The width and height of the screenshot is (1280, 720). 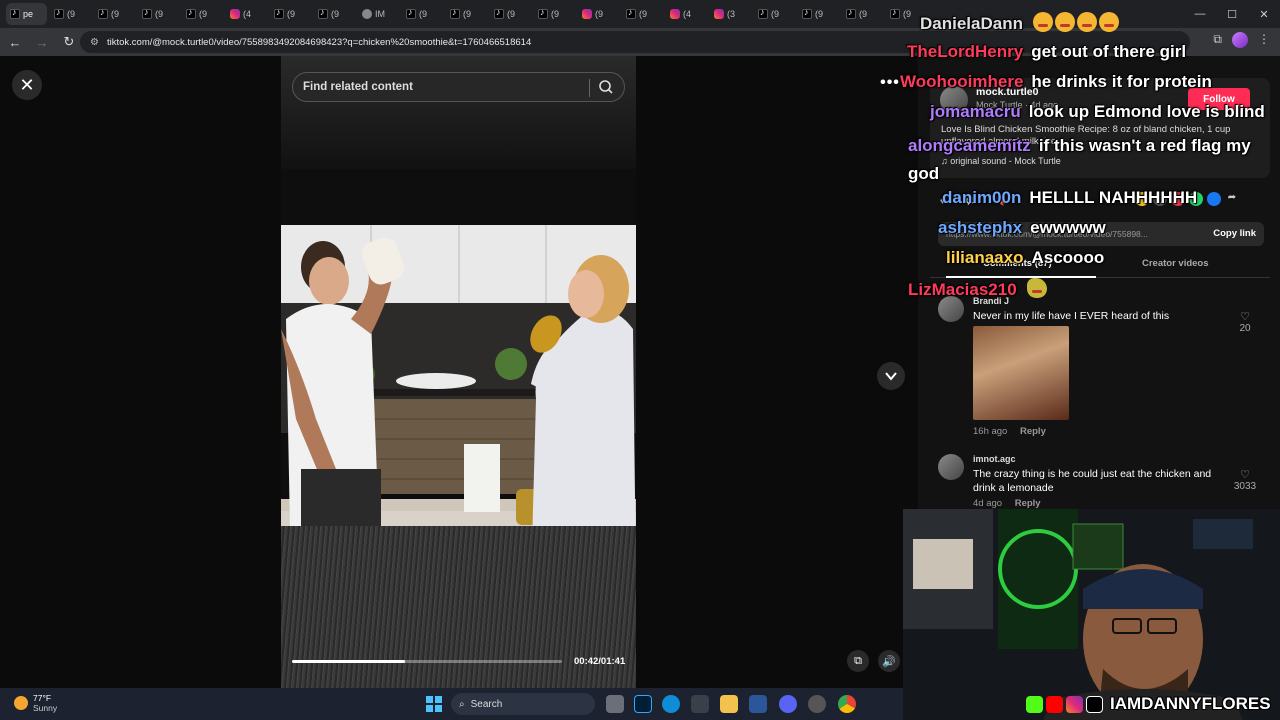 I want to click on chat-username: DanielaDann, so click(x=971, y=23).